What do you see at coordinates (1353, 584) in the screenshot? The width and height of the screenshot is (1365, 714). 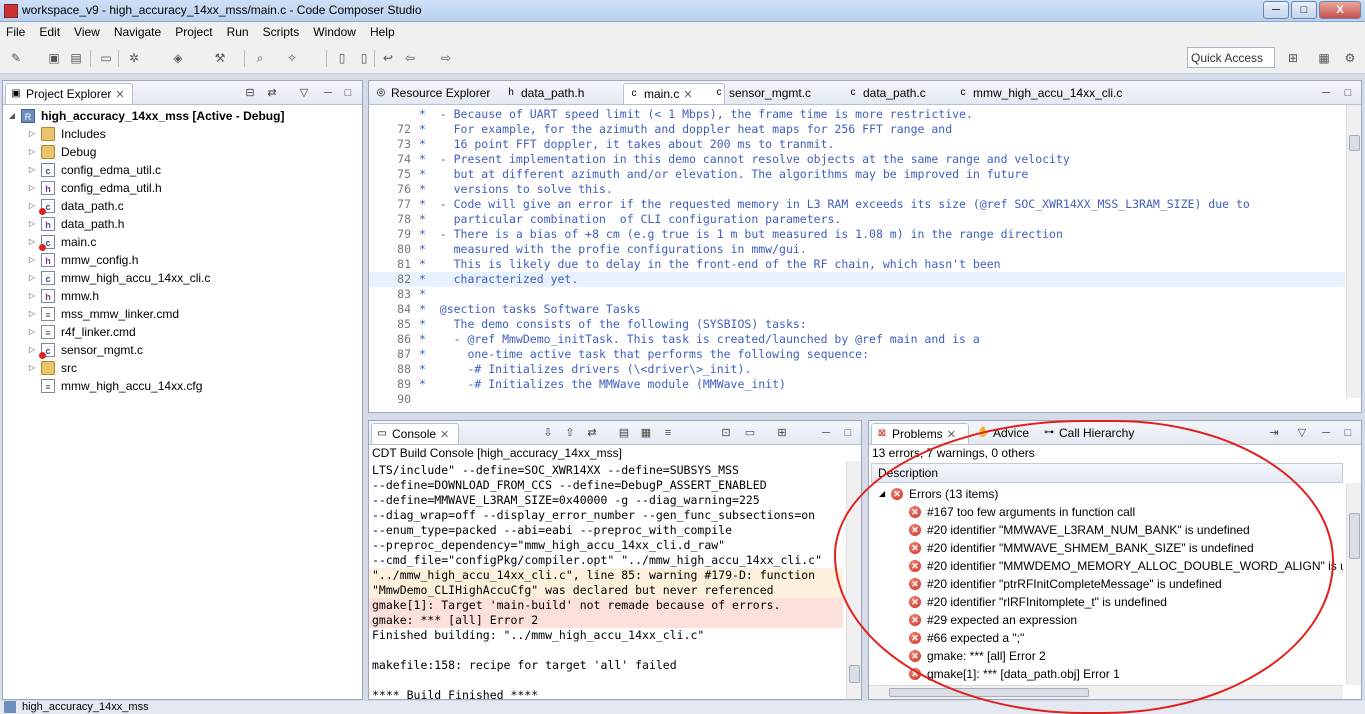 I see `problems-scrollbar` at bounding box center [1353, 584].